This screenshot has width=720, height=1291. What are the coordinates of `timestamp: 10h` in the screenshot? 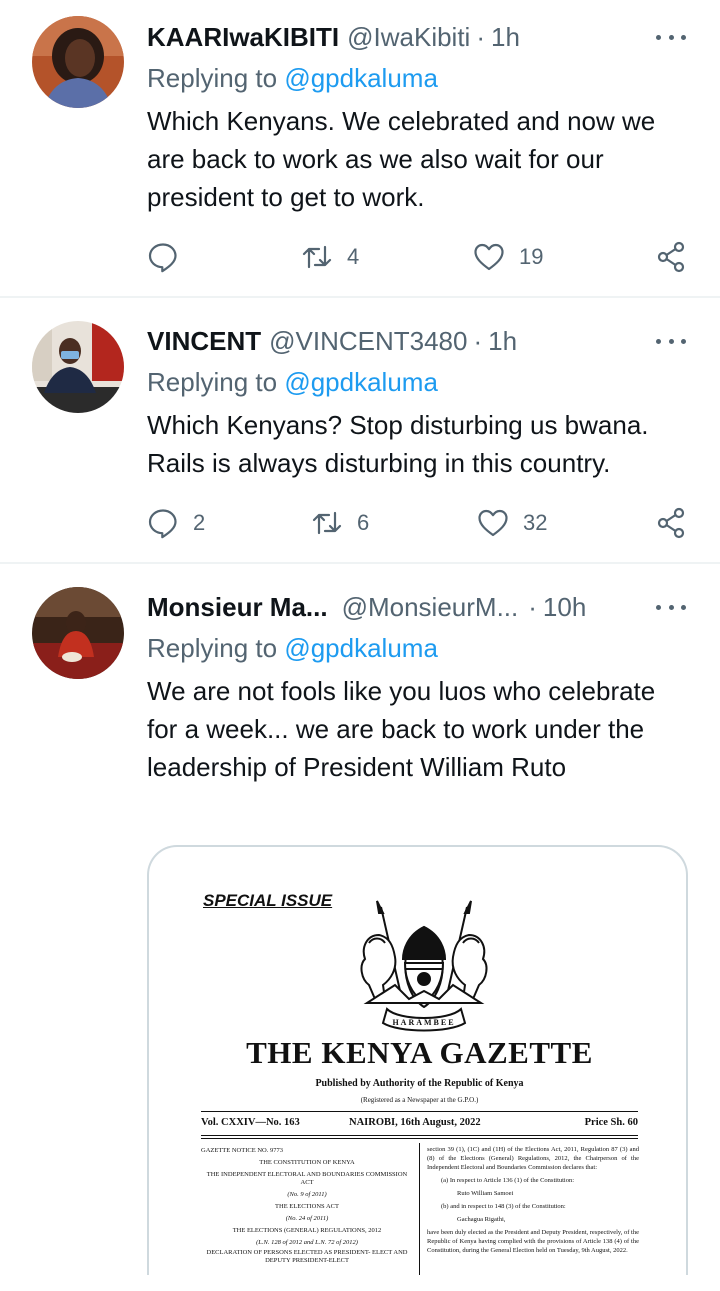 It's located at (564, 607).